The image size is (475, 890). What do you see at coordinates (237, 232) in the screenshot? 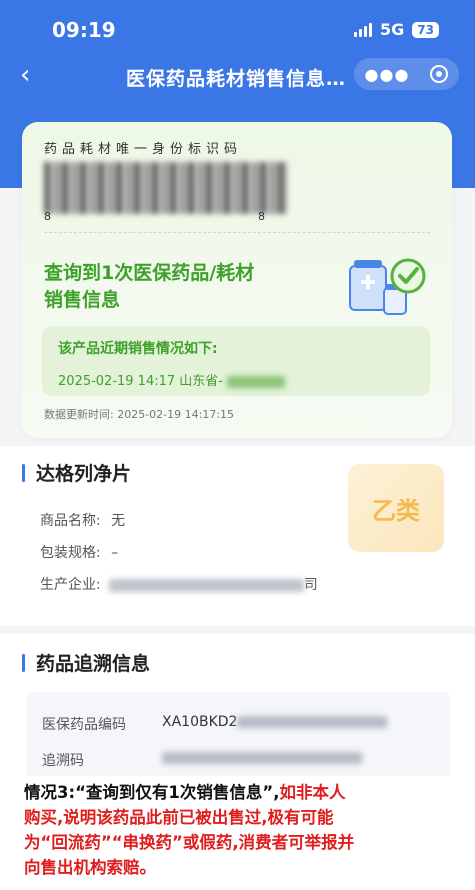
I see `divider` at bounding box center [237, 232].